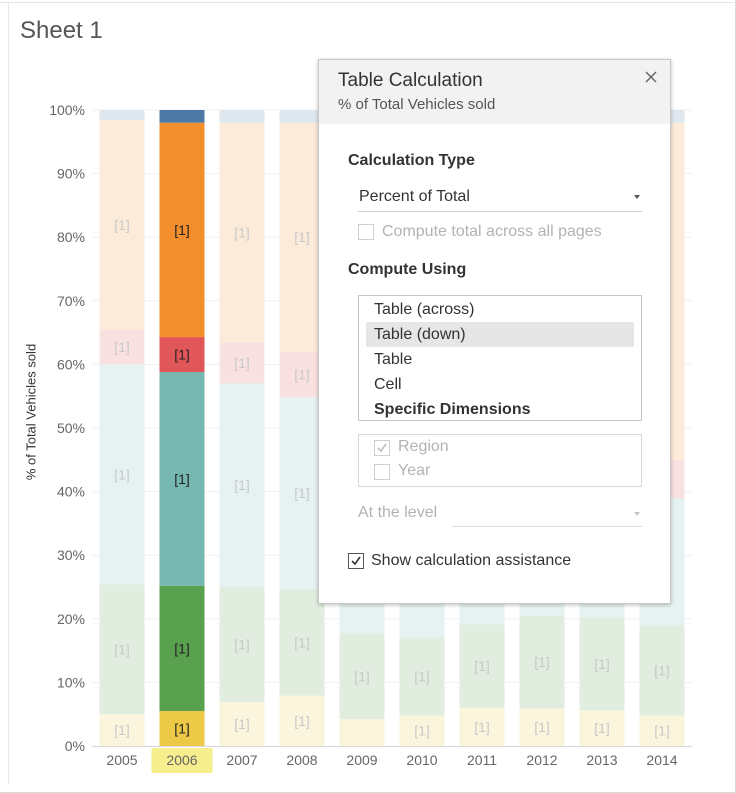 The width and height of the screenshot is (736, 793). What do you see at coordinates (398, 512) in the screenshot?
I see `at-the-level-label: At the level` at bounding box center [398, 512].